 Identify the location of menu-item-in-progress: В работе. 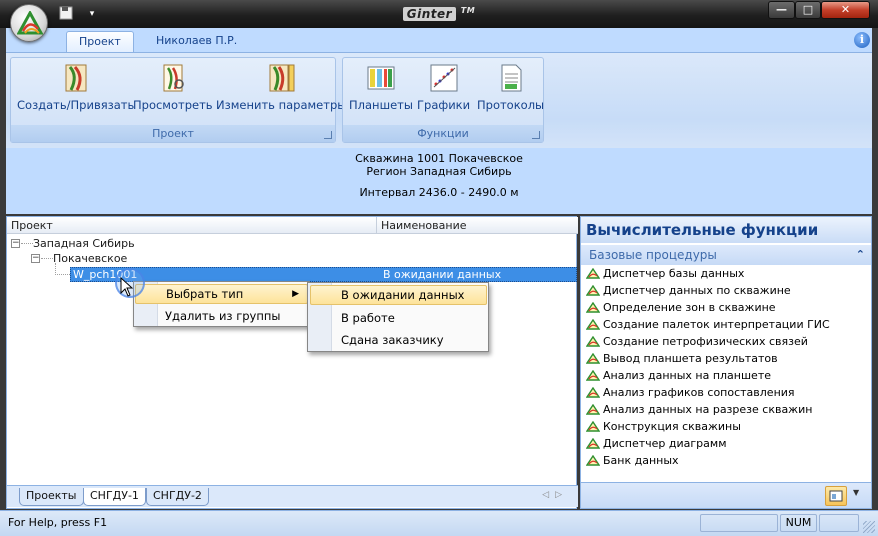
(398, 318).